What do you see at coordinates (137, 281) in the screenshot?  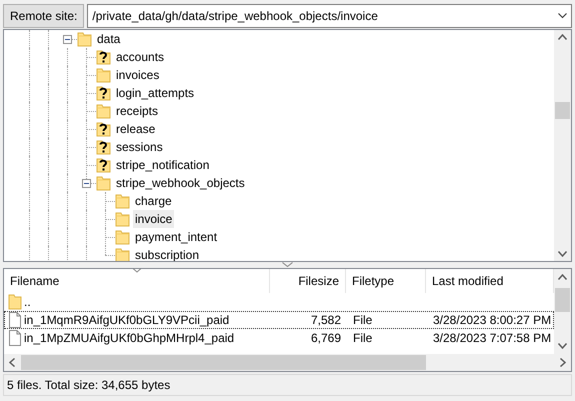 I see `column-header: Filename` at bounding box center [137, 281].